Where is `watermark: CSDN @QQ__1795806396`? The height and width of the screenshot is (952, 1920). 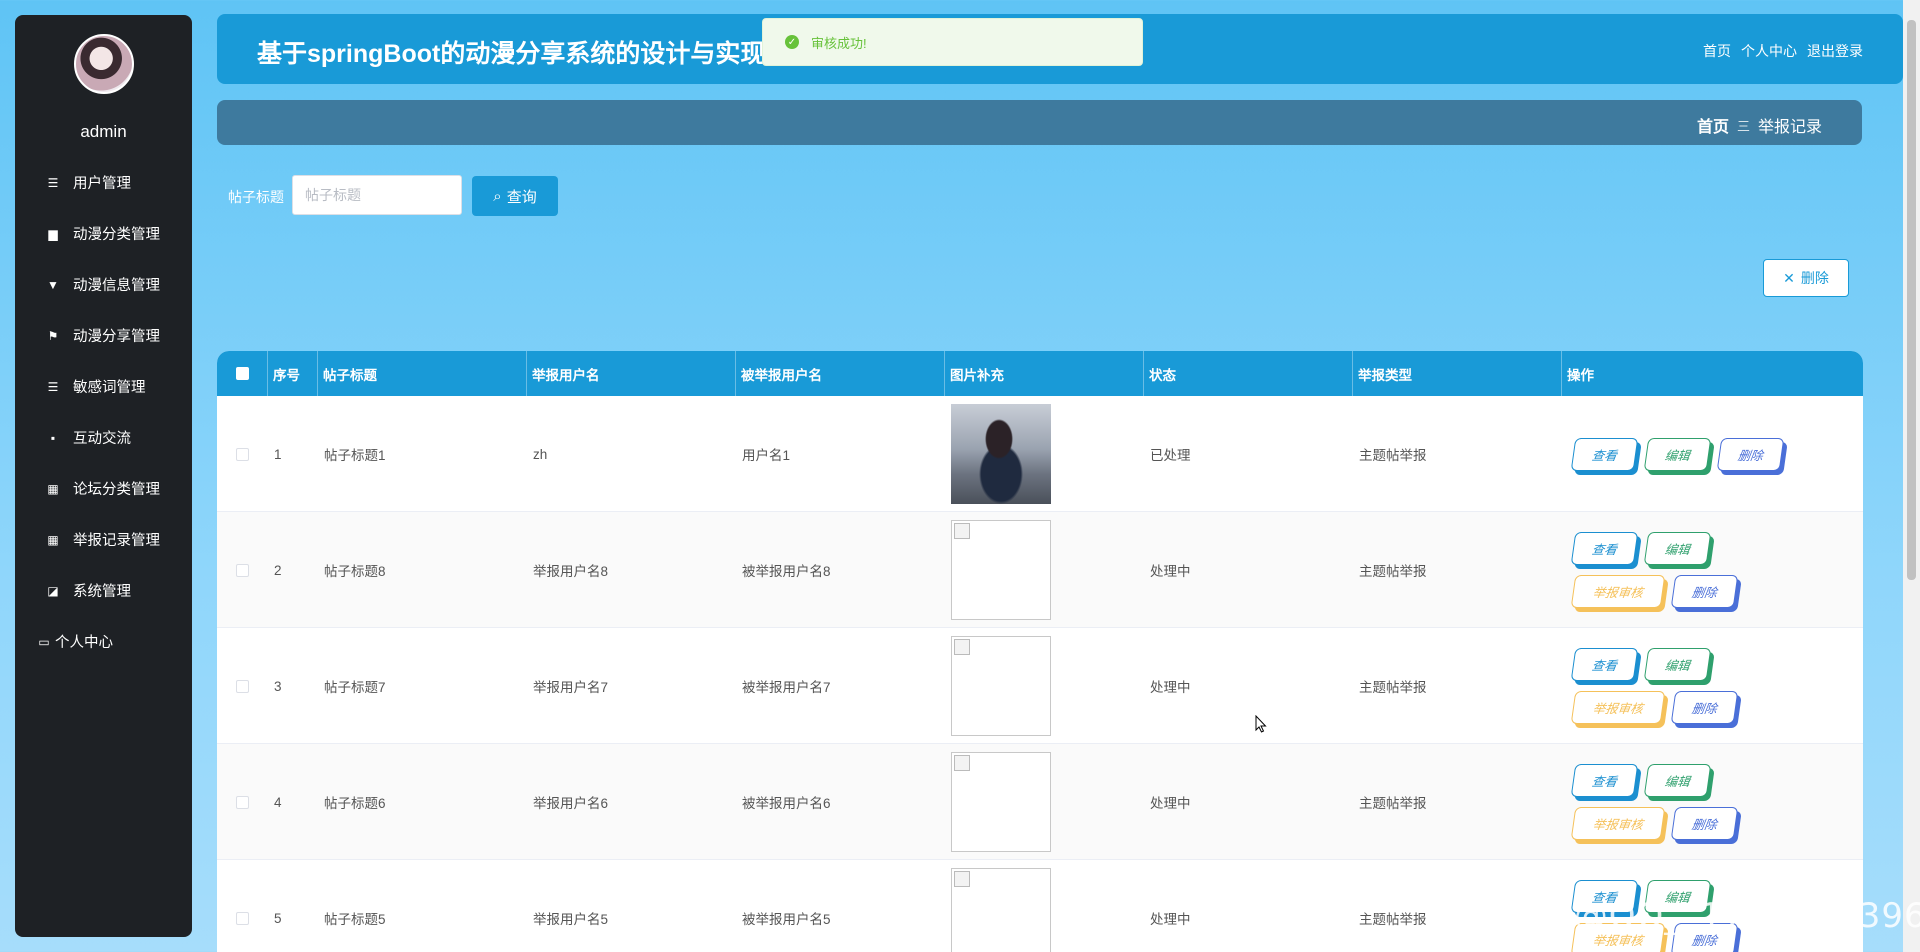 watermark: CSDN @QQ__1795806396 is located at coordinates (1690, 916).